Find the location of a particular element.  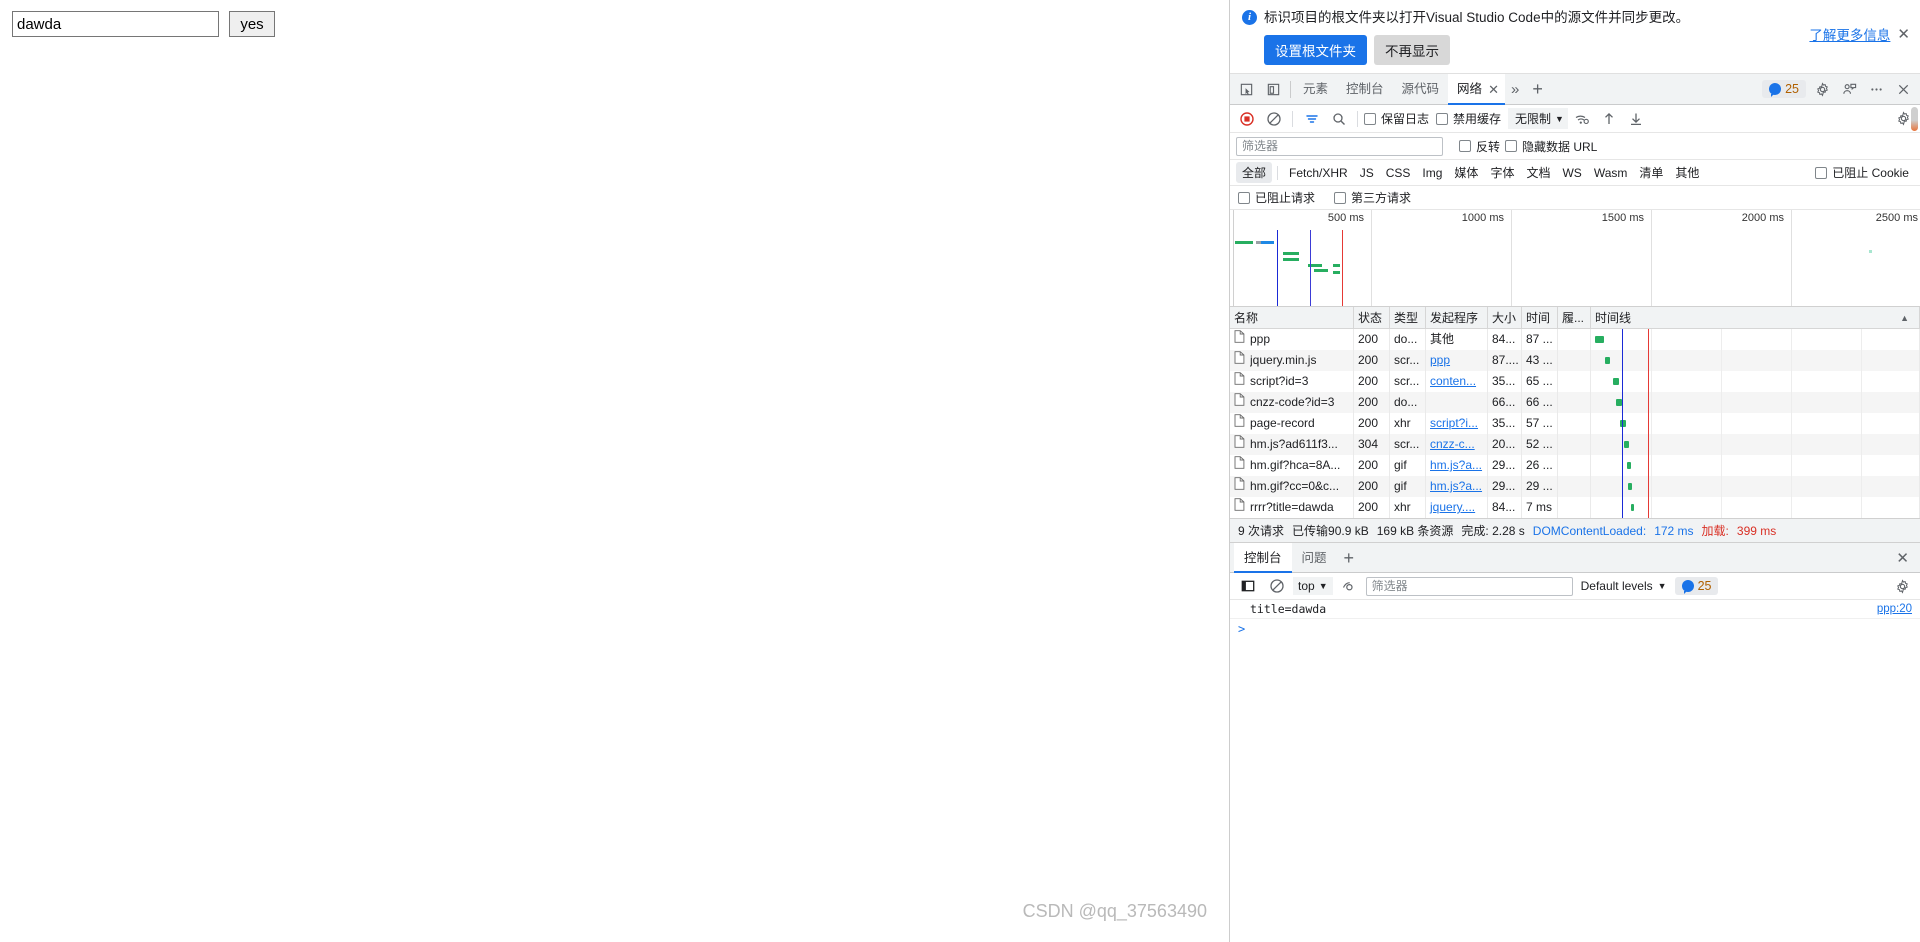

summary-dcl-value: 172 ms is located at coordinates (1674, 530).